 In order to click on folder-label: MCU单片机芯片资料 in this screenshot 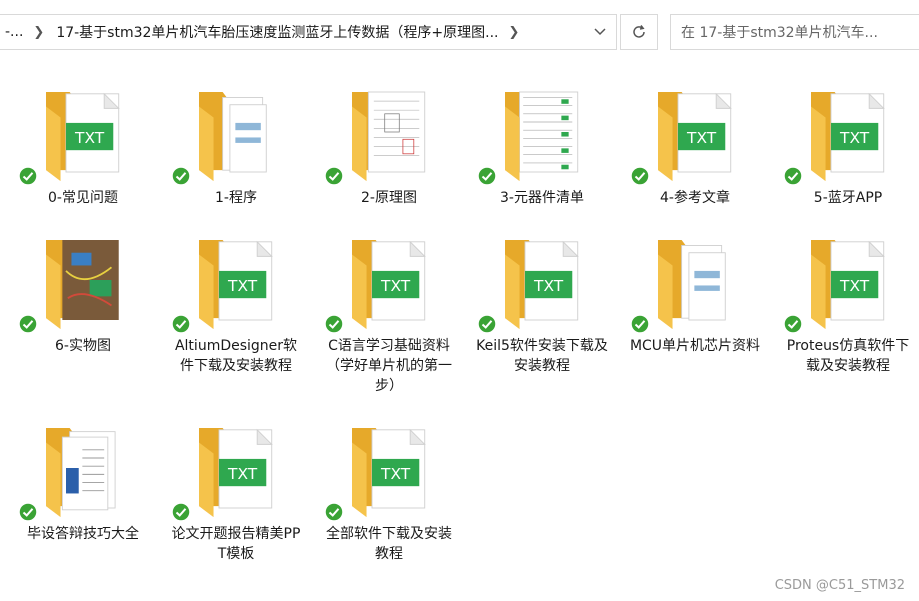, I will do `click(695, 346)`.